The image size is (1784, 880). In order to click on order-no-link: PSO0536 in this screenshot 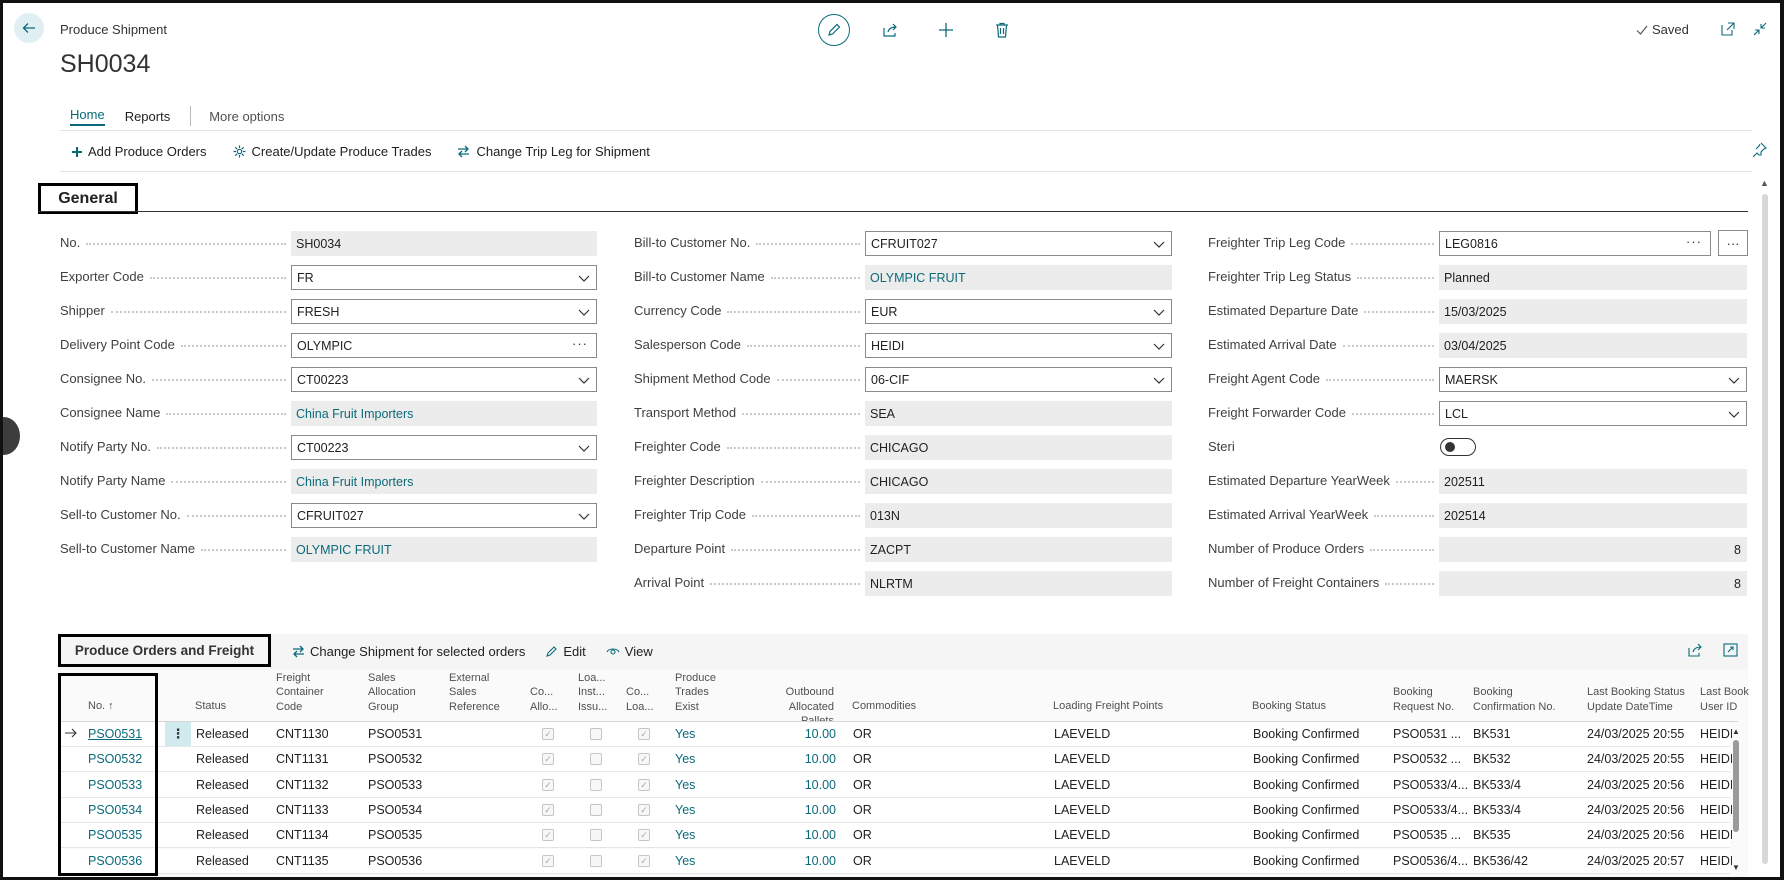, I will do `click(115, 861)`.